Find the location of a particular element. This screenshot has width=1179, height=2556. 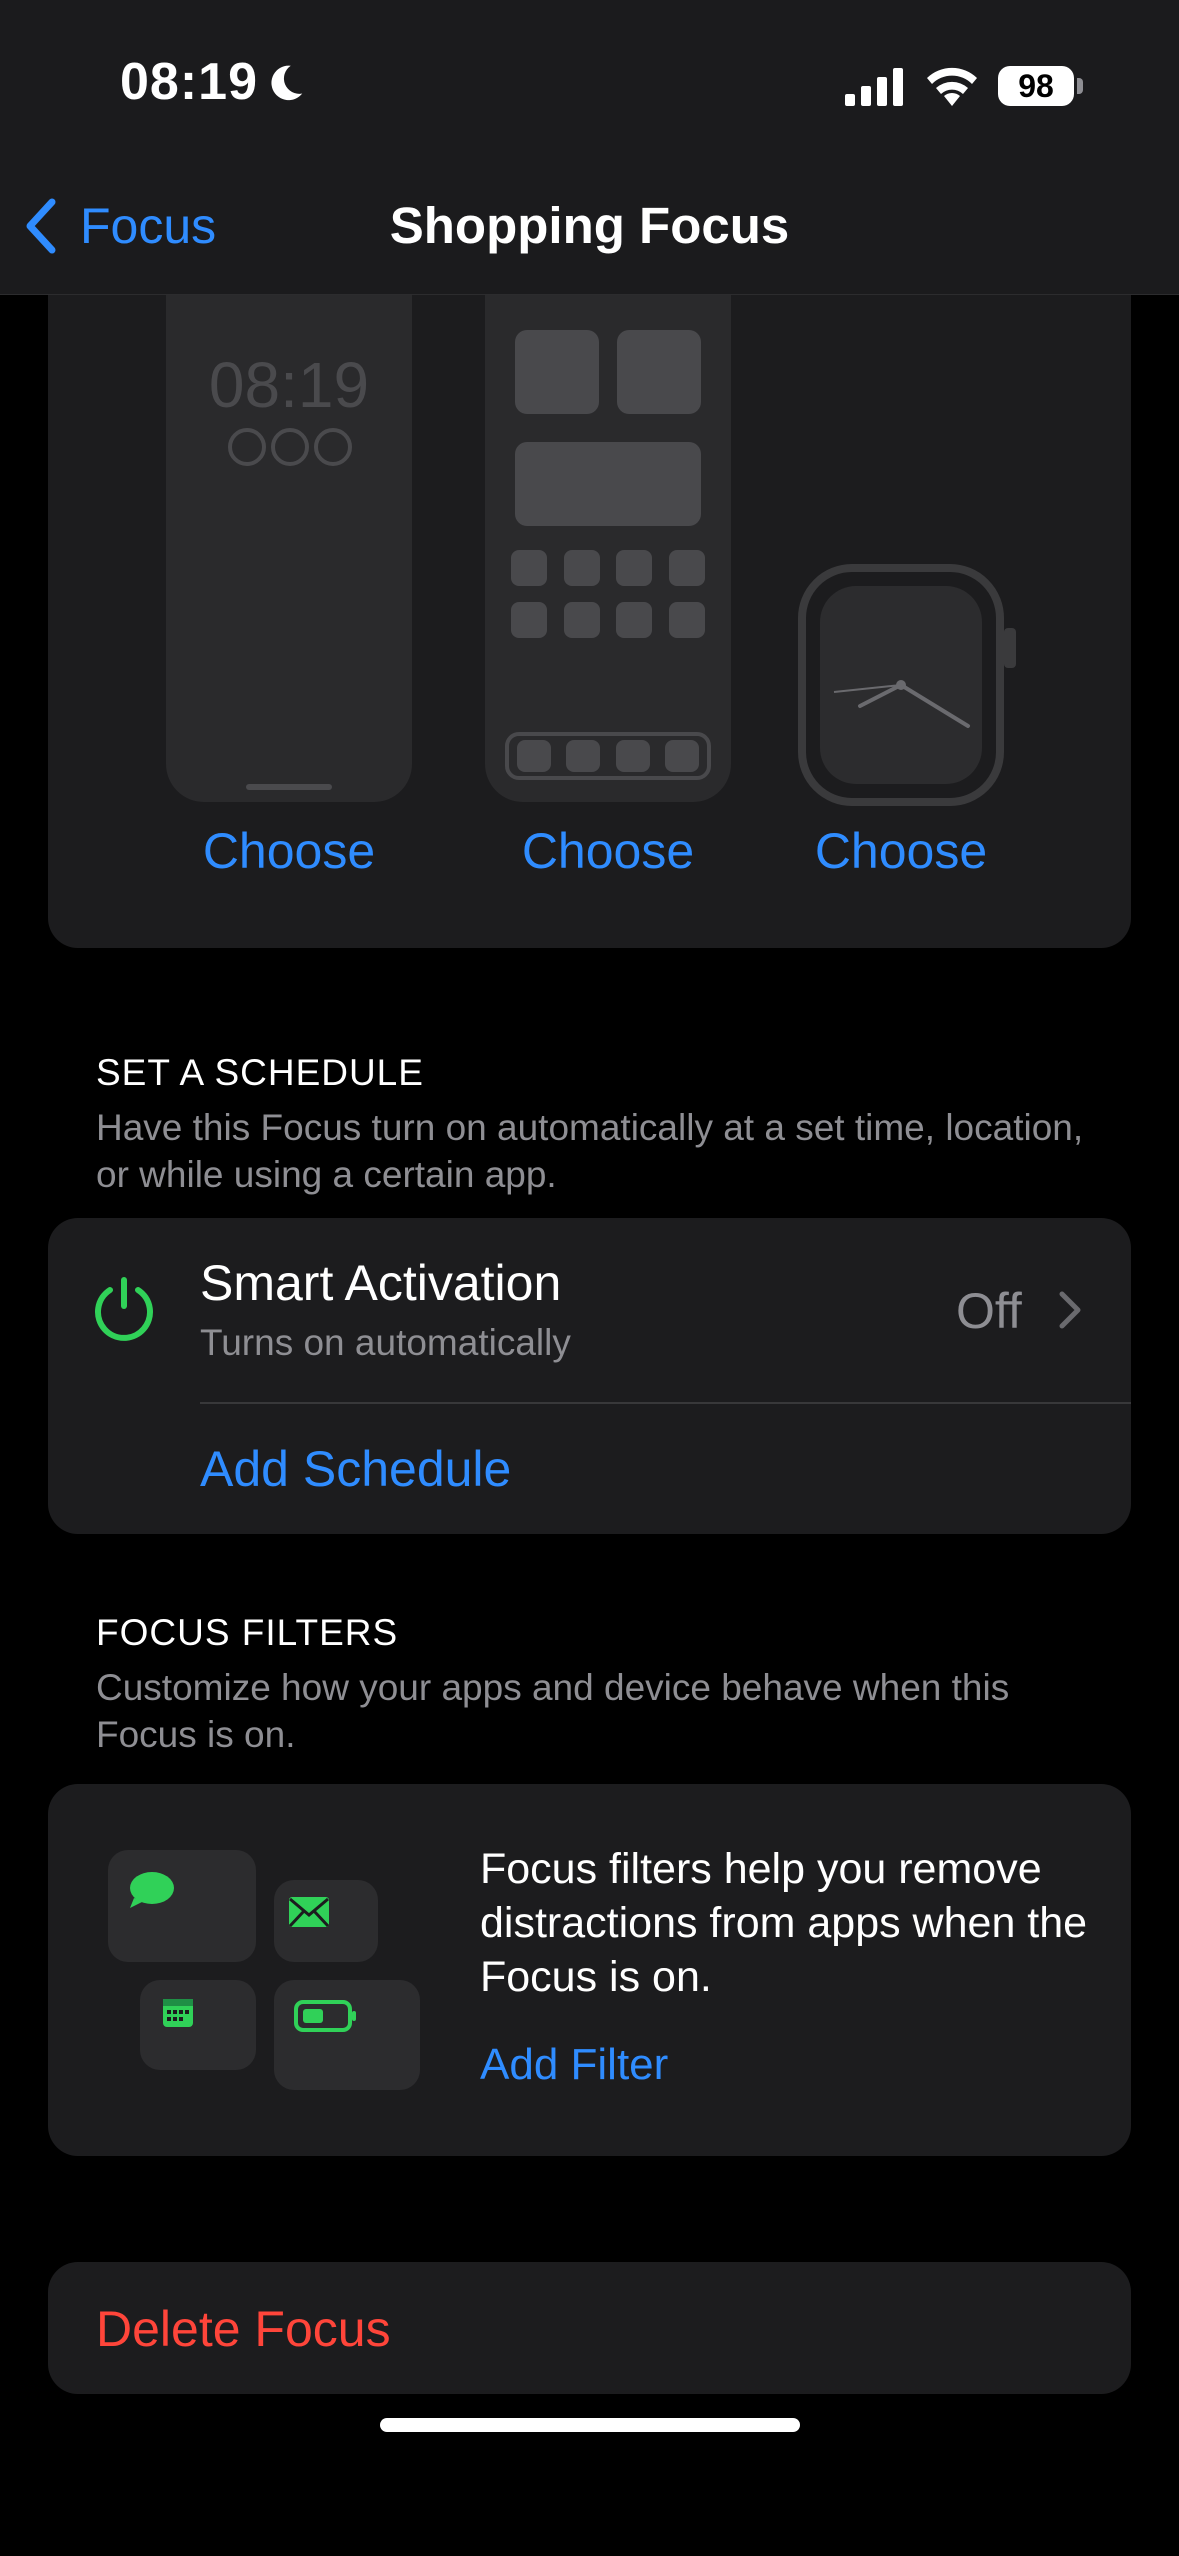

navigation-bar: 08:19 98 Focus Shopping Focus is located at coordinates (589, 147).